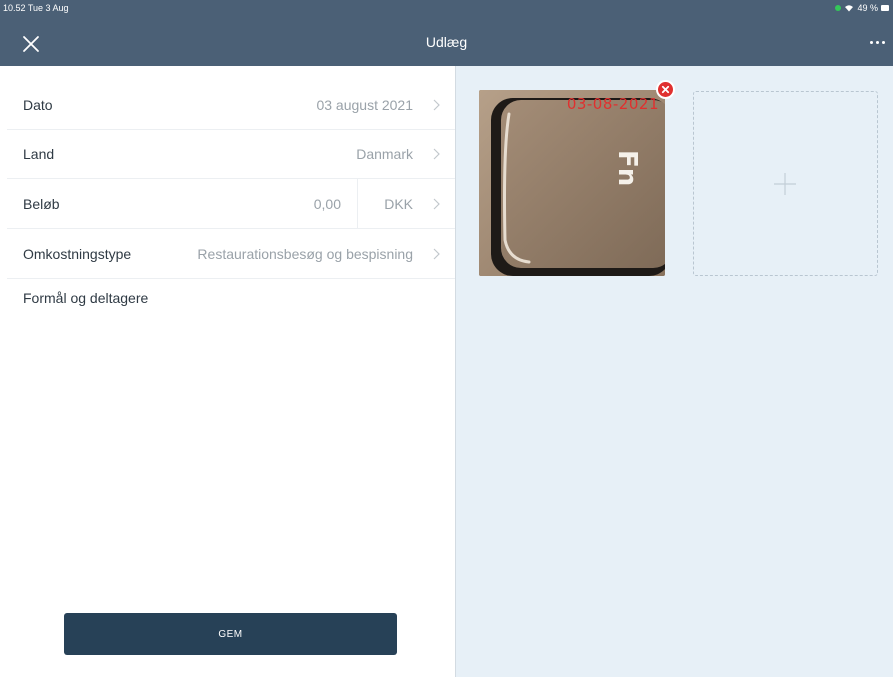 This screenshot has height=677, width=893. I want to click on purpose-field: Formål og deltagere, so click(85, 298).